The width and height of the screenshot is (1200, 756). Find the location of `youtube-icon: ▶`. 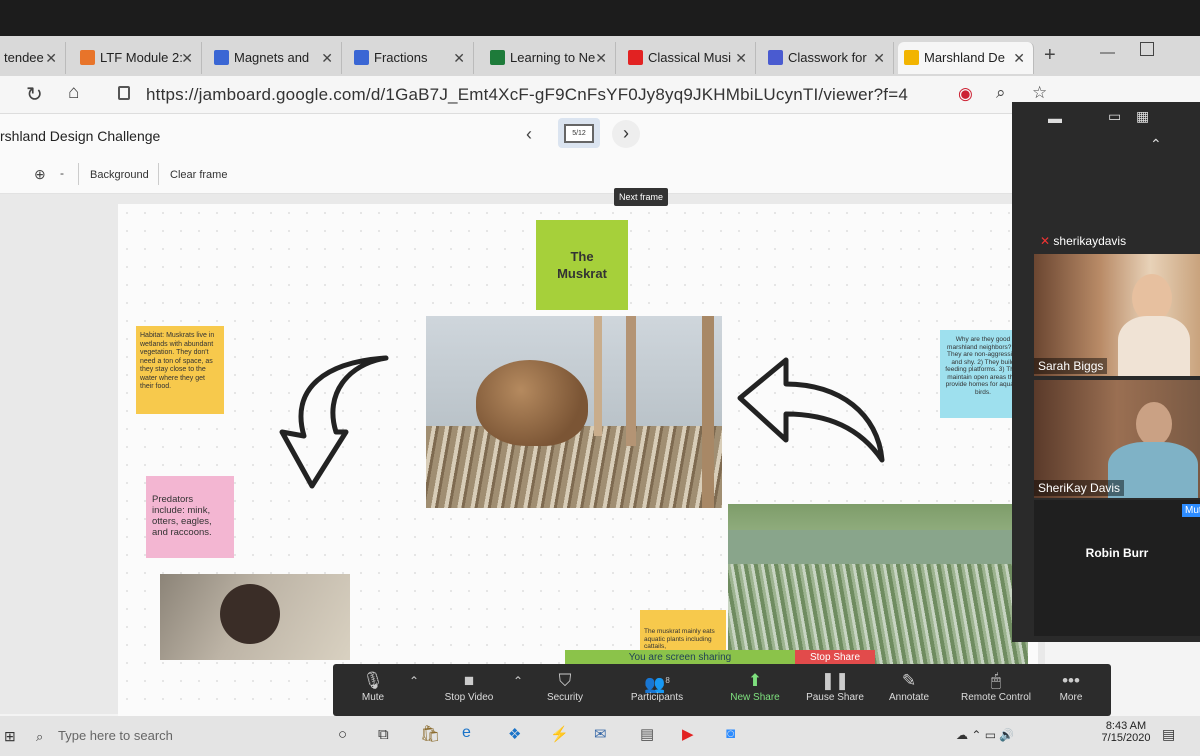

youtube-icon: ▶ is located at coordinates (688, 734).